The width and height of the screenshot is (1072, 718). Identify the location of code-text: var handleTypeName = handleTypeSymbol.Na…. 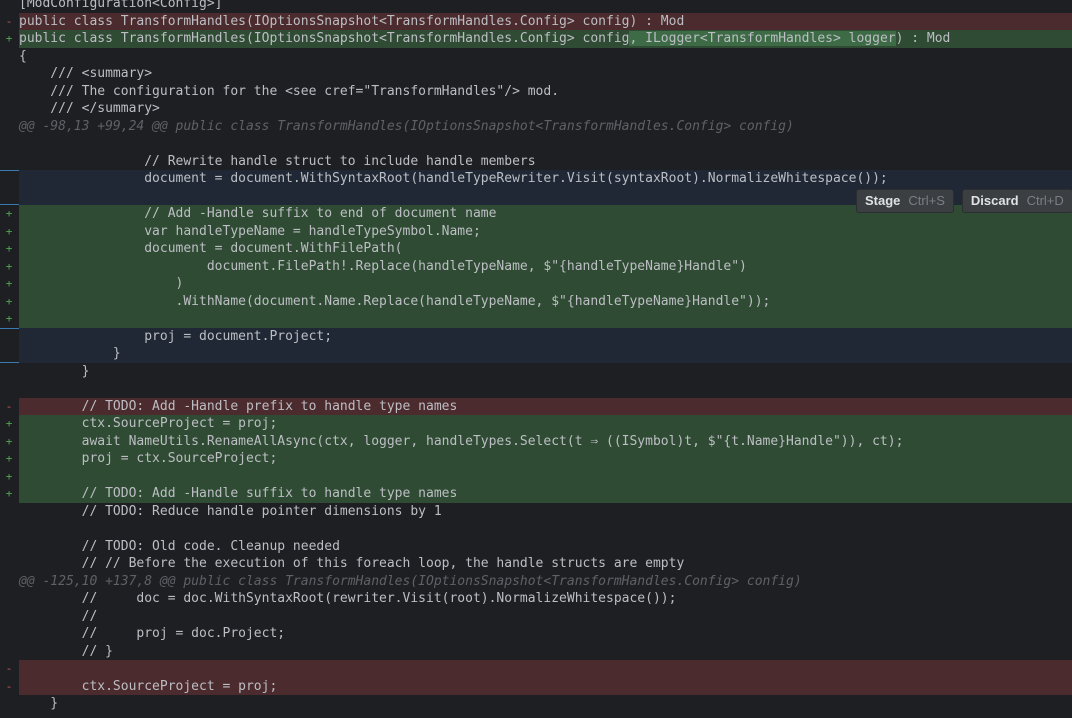
(545, 231).